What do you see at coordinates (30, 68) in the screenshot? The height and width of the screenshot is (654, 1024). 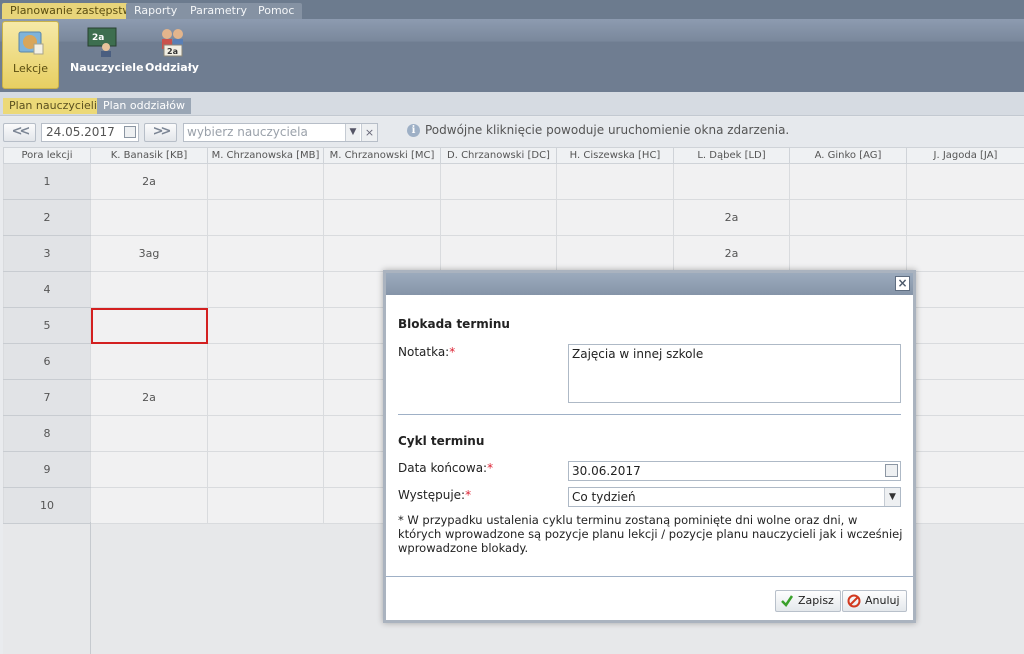 I see `lessons-label: Lekcje` at bounding box center [30, 68].